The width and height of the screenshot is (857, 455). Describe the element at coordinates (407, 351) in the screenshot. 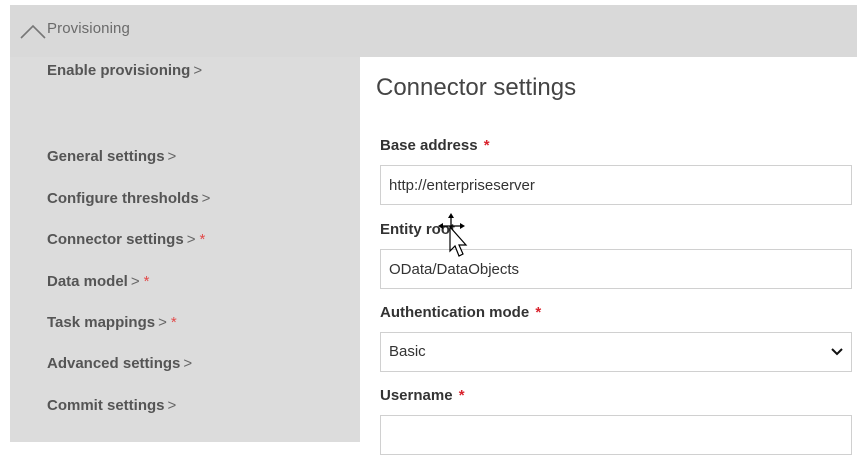

I see `select-value: Basic` at that location.